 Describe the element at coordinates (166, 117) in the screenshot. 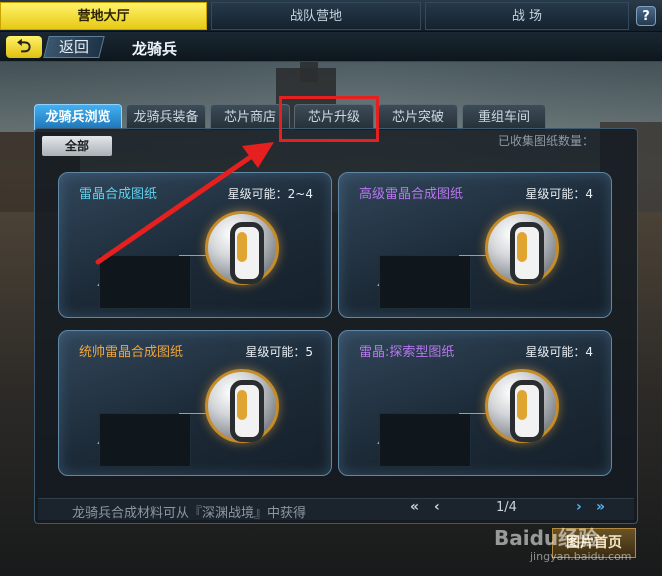

I see `tab-dragoon-equipment: 龙骑兵装备` at that location.